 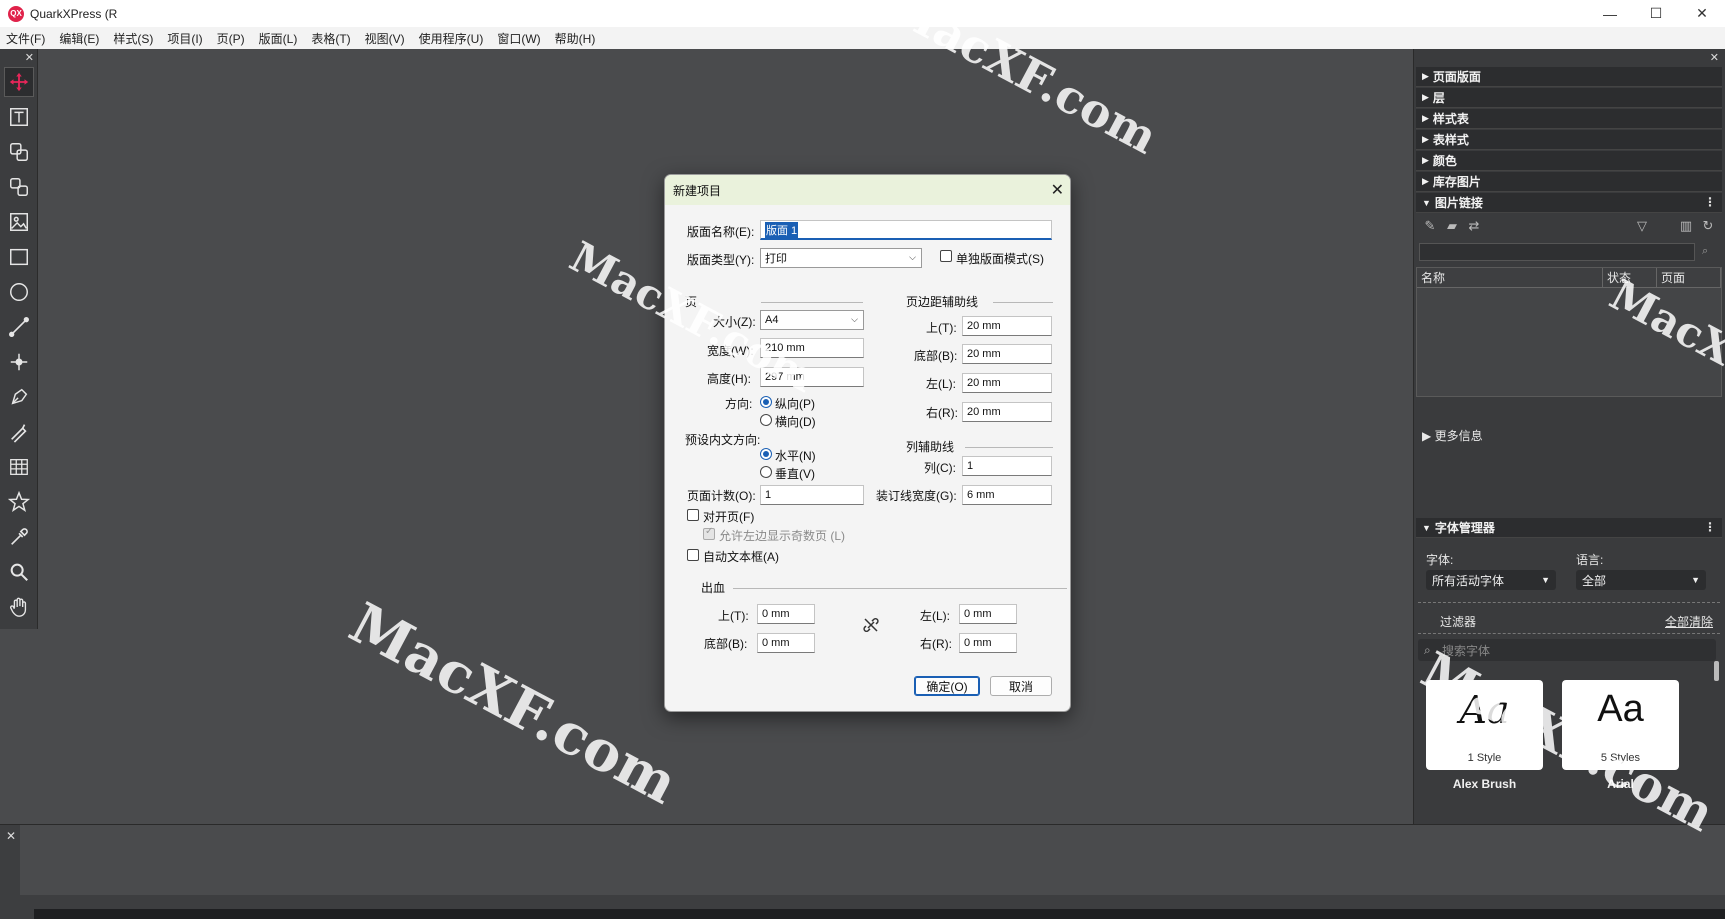 I want to click on menu-page: 页(P), so click(x=231, y=38).